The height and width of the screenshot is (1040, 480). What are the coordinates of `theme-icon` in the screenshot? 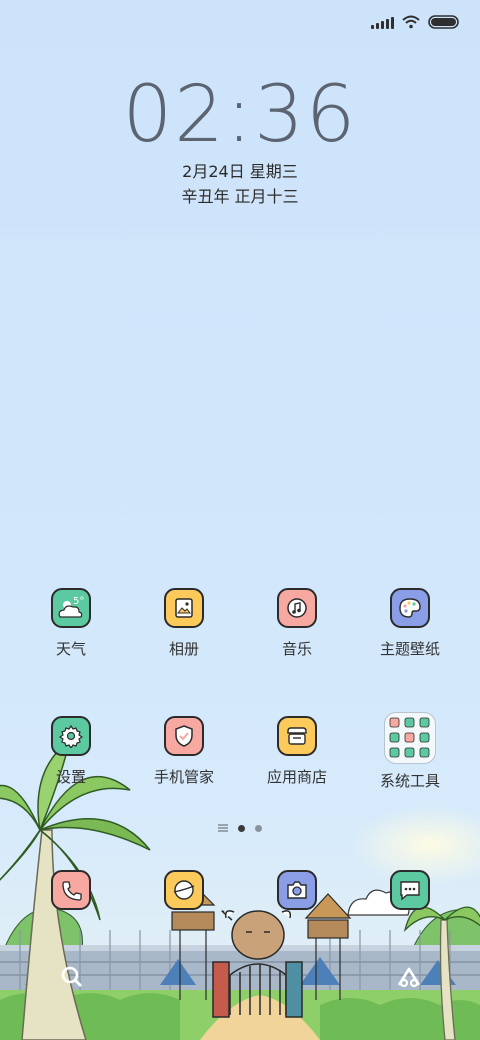 It's located at (410, 608).